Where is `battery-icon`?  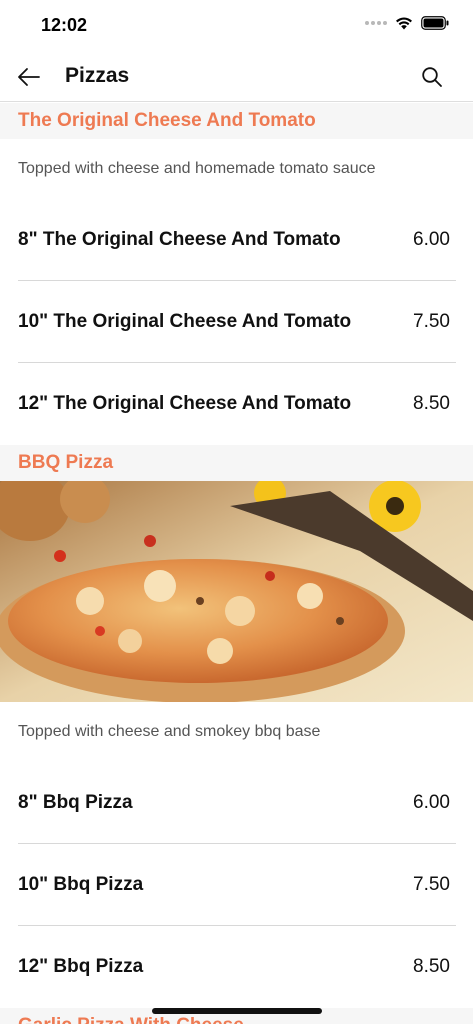 battery-icon is located at coordinates (435, 23).